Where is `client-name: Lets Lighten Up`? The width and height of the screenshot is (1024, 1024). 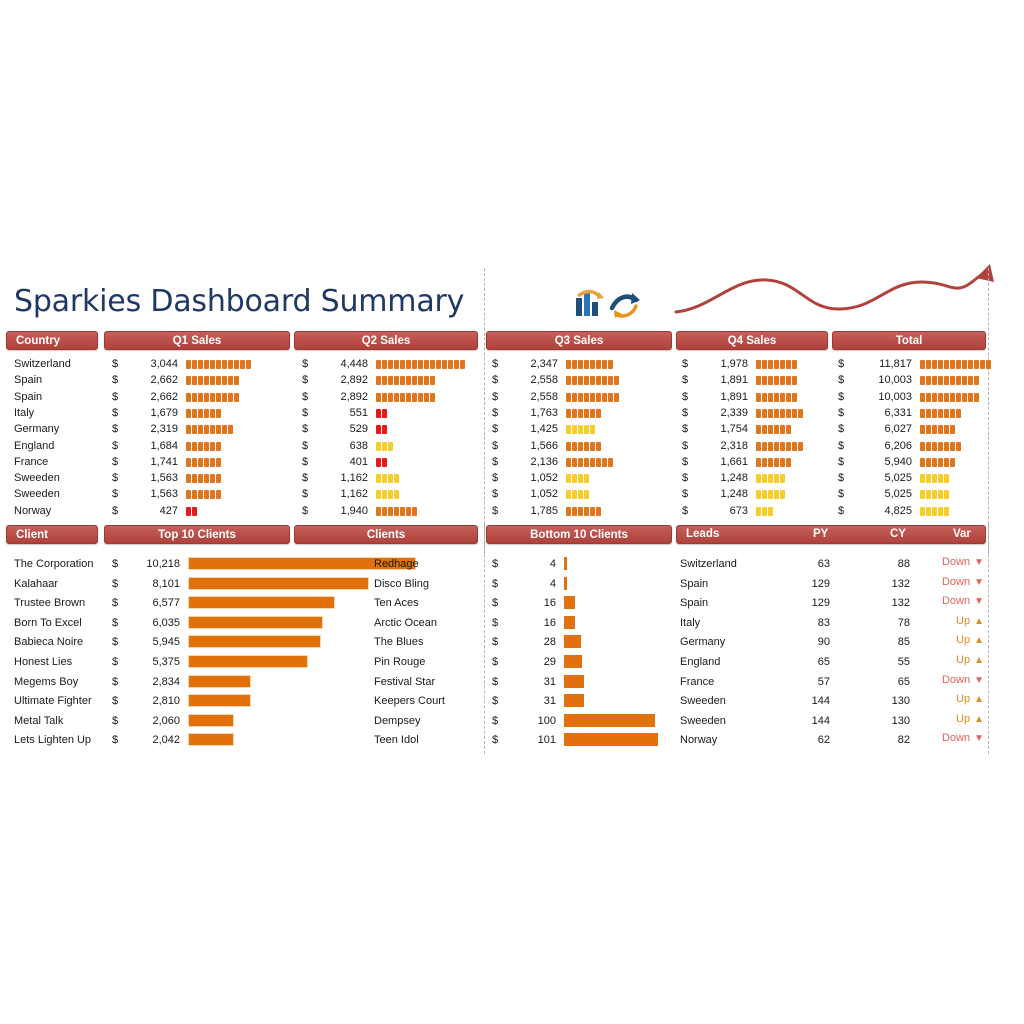 client-name: Lets Lighten Up is located at coordinates (53, 740).